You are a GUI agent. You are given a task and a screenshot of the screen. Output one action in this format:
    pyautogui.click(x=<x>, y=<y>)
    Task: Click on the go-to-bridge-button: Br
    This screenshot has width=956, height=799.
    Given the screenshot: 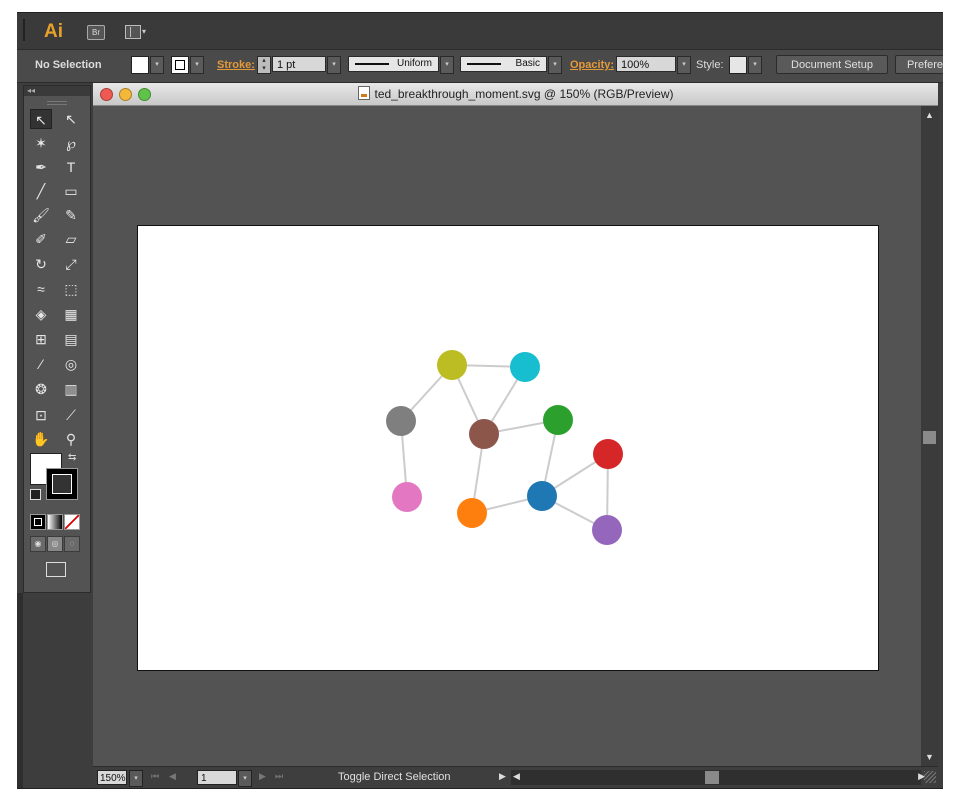 What is the action you would take?
    pyautogui.click(x=96, y=32)
    